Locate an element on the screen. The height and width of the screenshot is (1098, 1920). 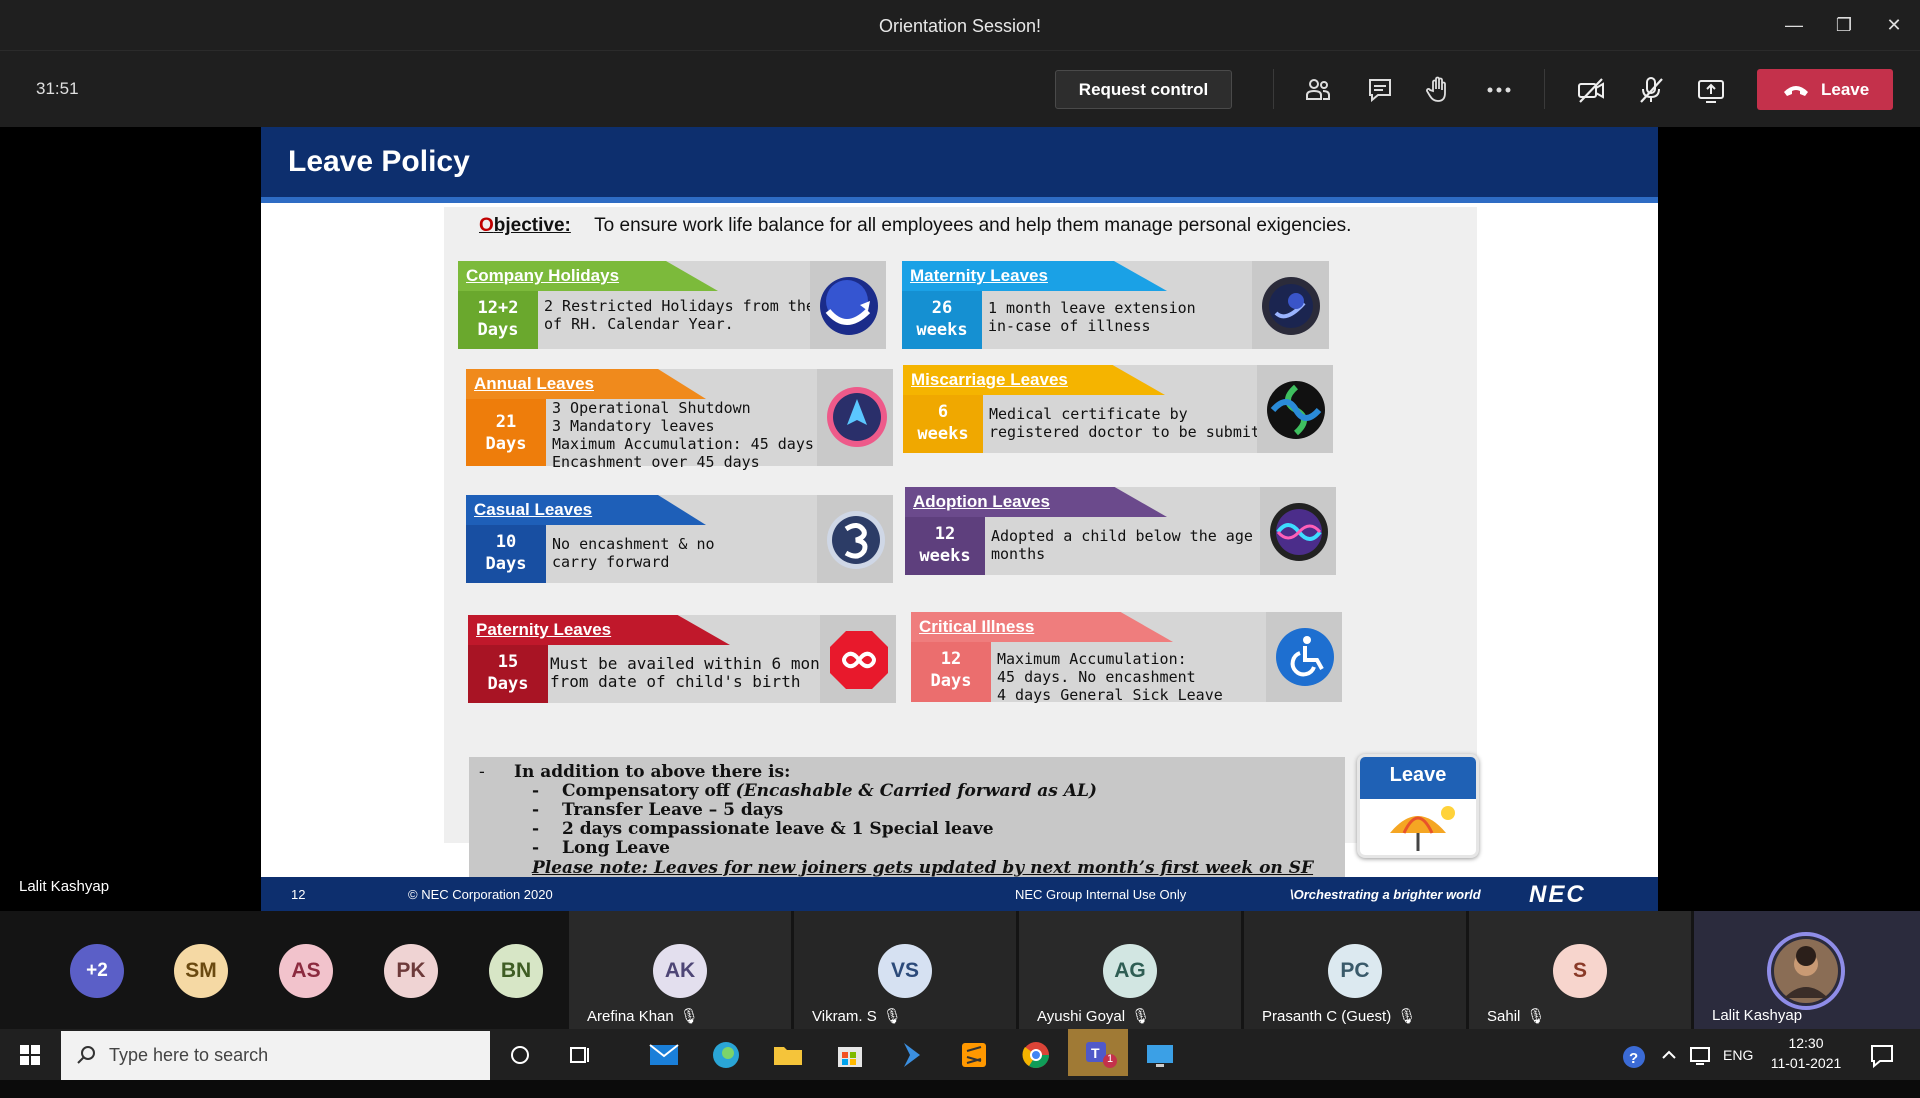
header-stripe is located at coordinates (959, 200).